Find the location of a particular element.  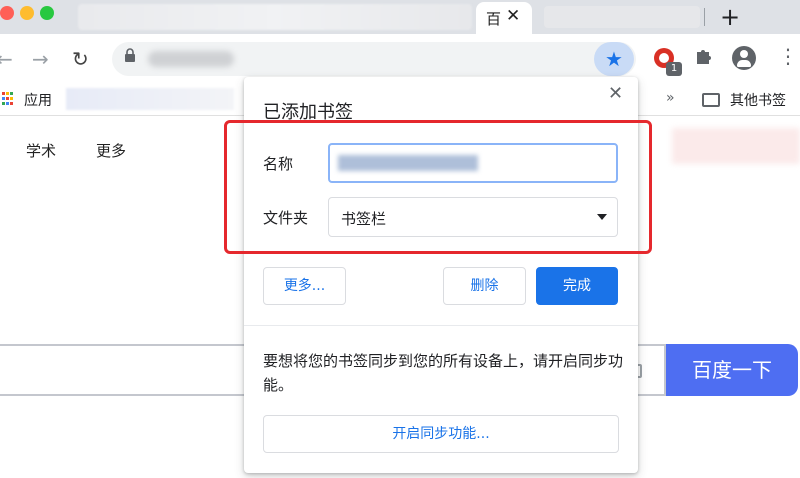

other-bookmarks: 其他书签 is located at coordinates (758, 100).